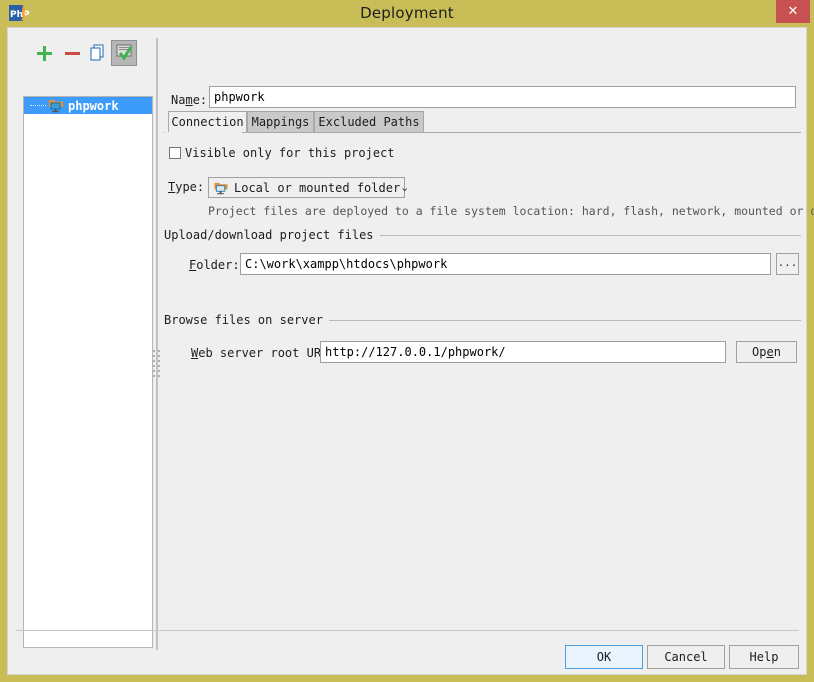  I want to click on browse-files-section-label: Browse files on server, so click(246, 320).